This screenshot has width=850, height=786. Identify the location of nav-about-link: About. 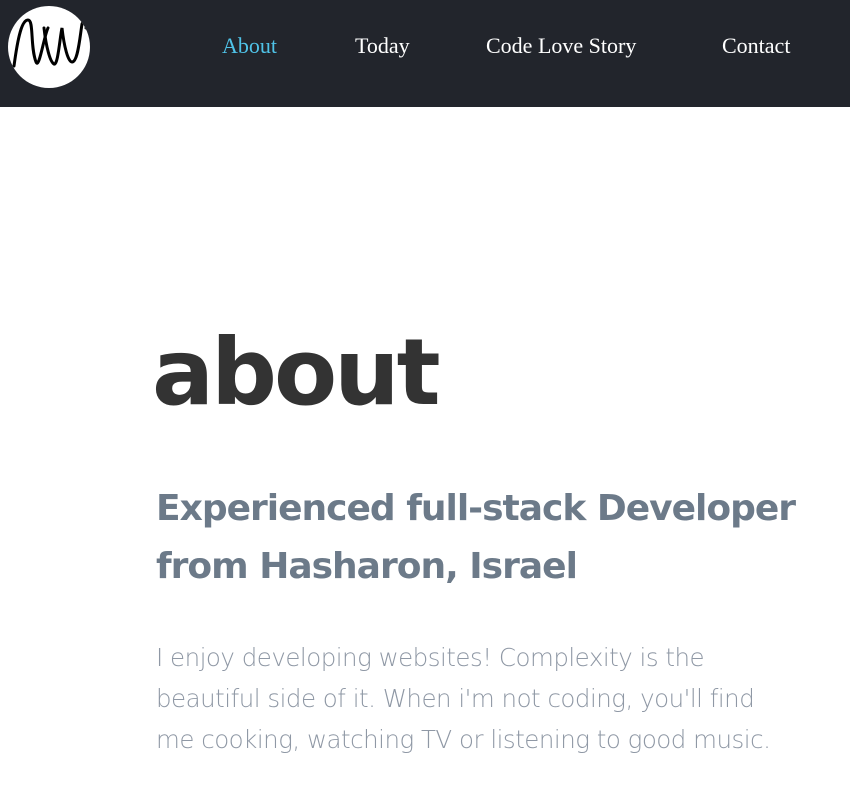
(249, 46).